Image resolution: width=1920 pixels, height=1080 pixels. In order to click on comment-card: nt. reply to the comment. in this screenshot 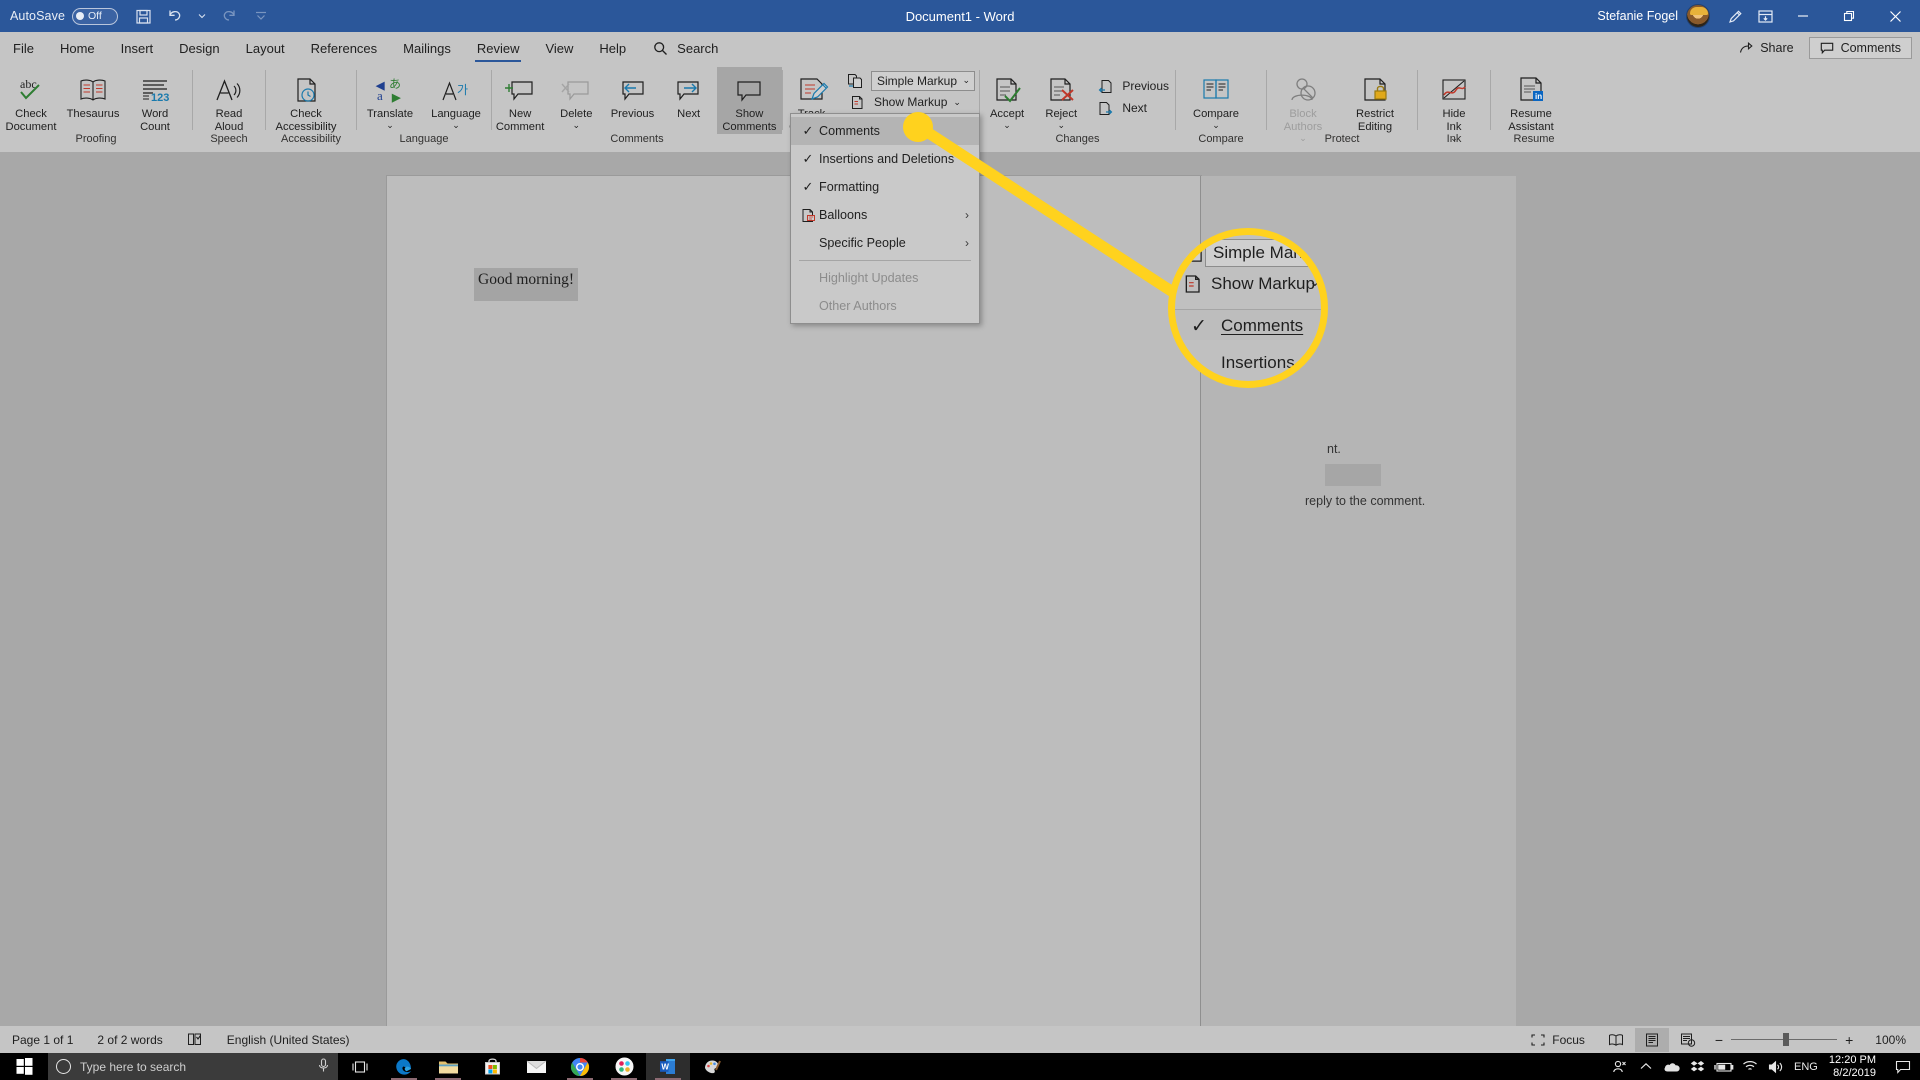, I will do `click(1320, 481)`.